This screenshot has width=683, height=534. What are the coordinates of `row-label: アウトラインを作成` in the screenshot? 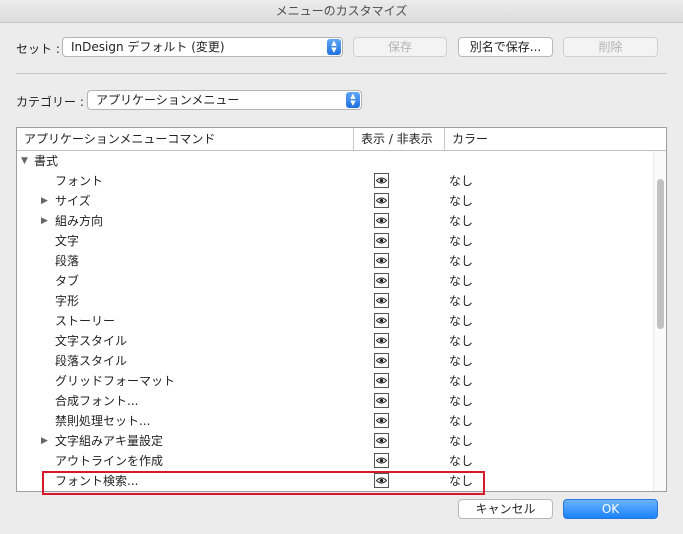 It's located at (109, 461).